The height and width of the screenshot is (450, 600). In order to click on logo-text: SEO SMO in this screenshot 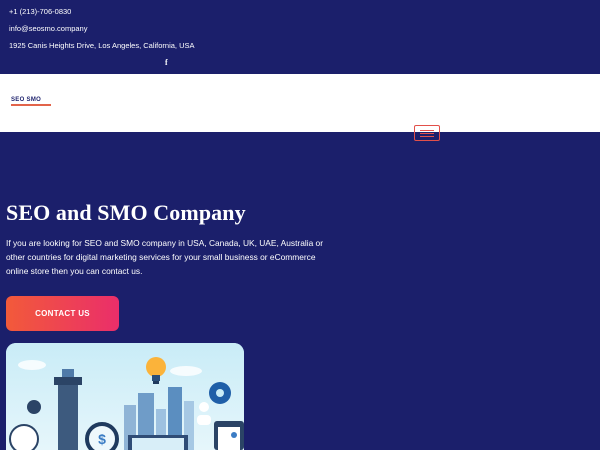, I will do `click(26, 100)`.